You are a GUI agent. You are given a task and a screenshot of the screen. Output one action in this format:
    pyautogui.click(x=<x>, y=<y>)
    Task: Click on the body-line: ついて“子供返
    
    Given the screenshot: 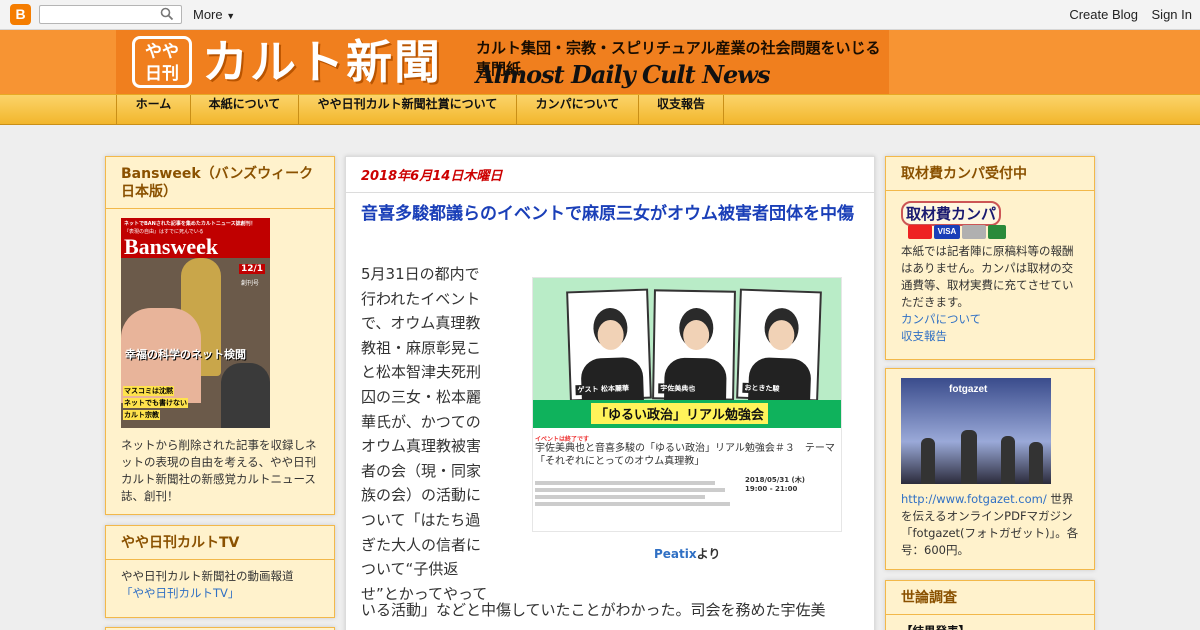 What is the action you would take?
    pyautogui.click(x=410, y=569)
    